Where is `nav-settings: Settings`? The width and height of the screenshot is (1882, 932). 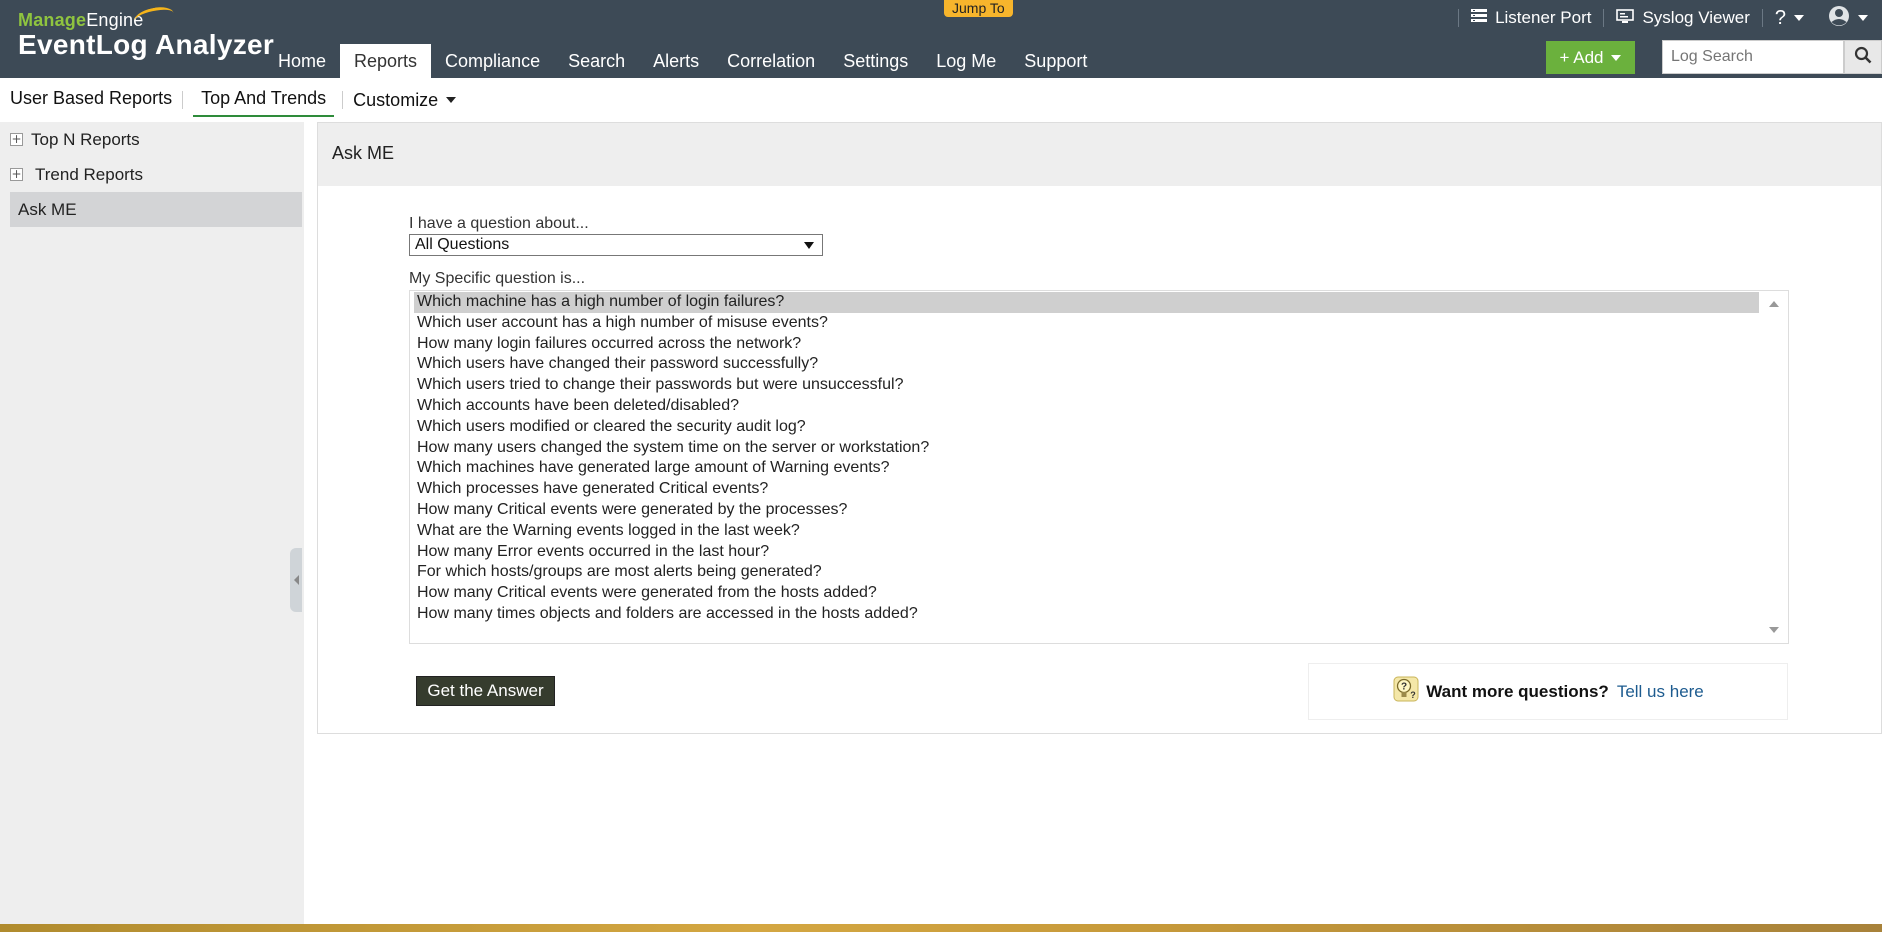
nav-settings: Settings is located at coordinates (875, 61).